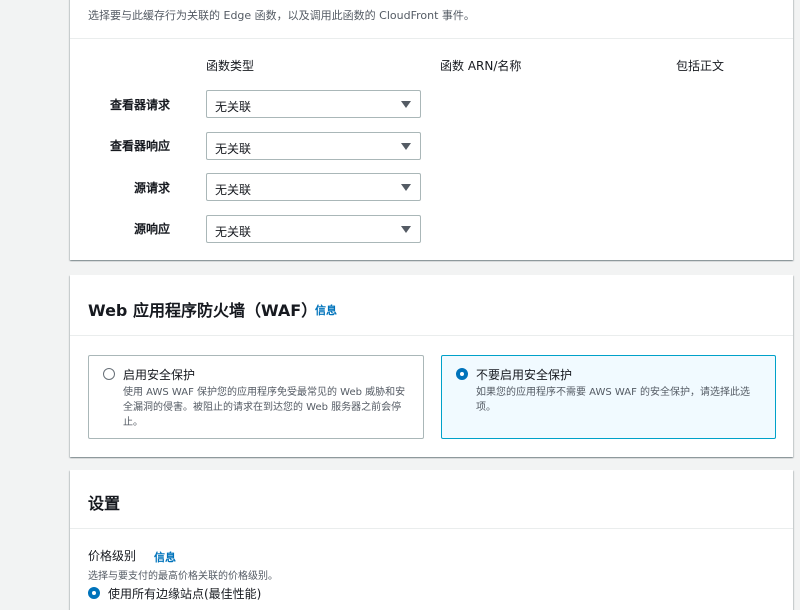  I want to click on viewer-request-function-type-select: 无关联, so click(313, 104).